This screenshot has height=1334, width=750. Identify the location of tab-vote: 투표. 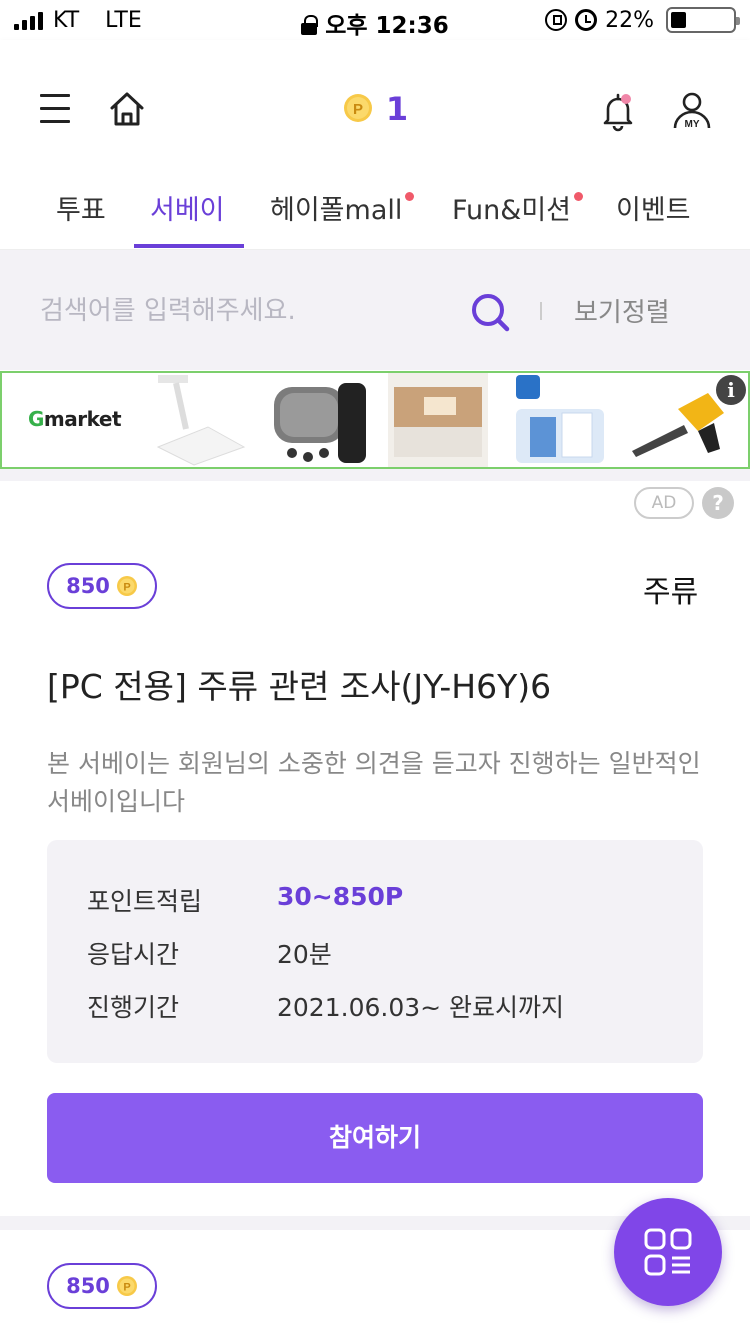
(81, 207).